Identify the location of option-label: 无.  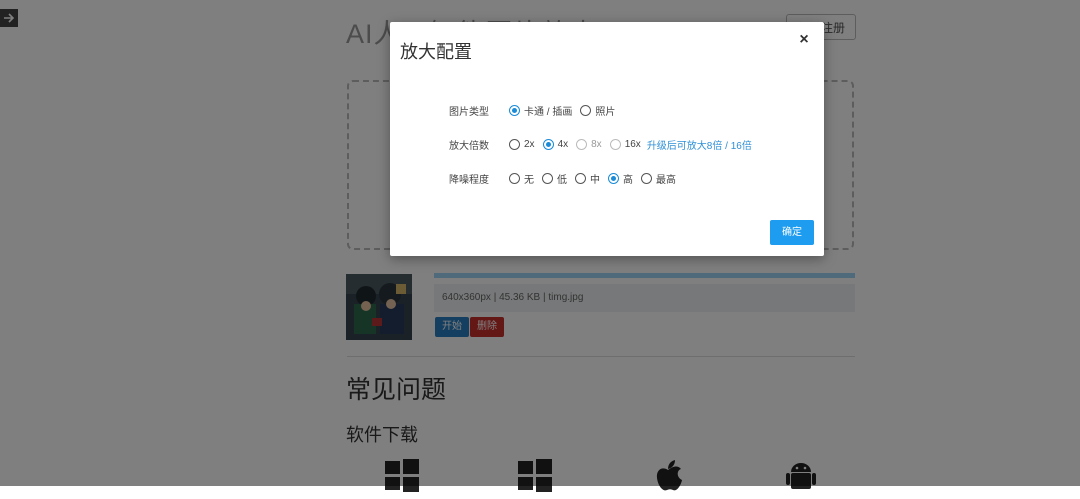
(529, 180).